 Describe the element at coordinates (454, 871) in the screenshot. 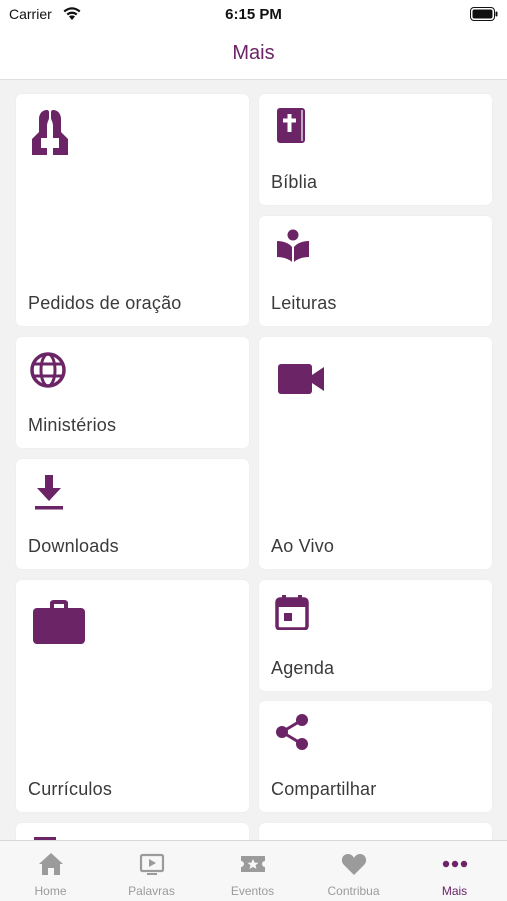

I see `tab-mais: Mais` at that location.